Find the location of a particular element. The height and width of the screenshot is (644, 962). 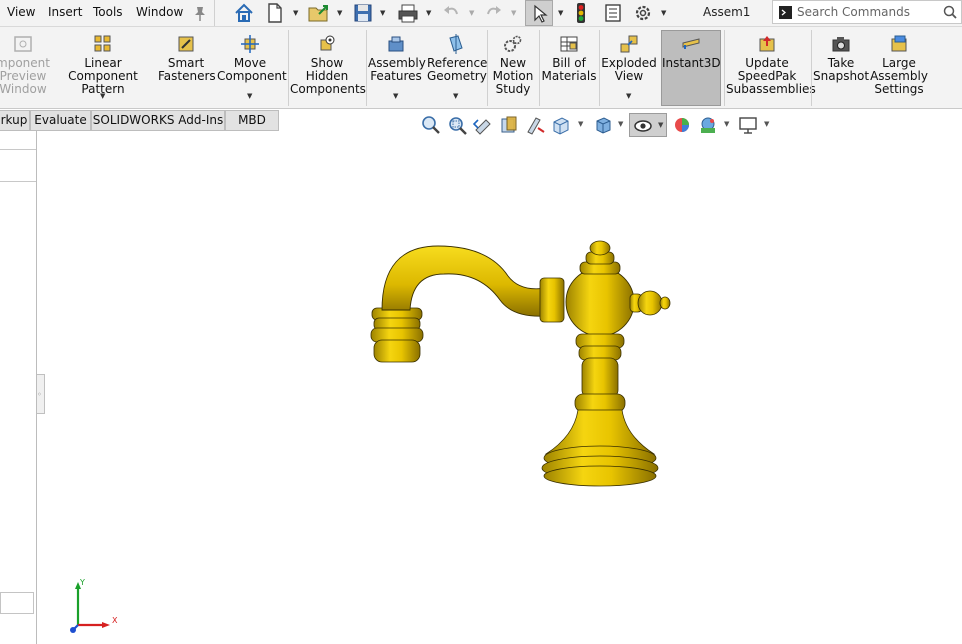

ribbon-label: Exploded View is located at coordinates (629, 69).